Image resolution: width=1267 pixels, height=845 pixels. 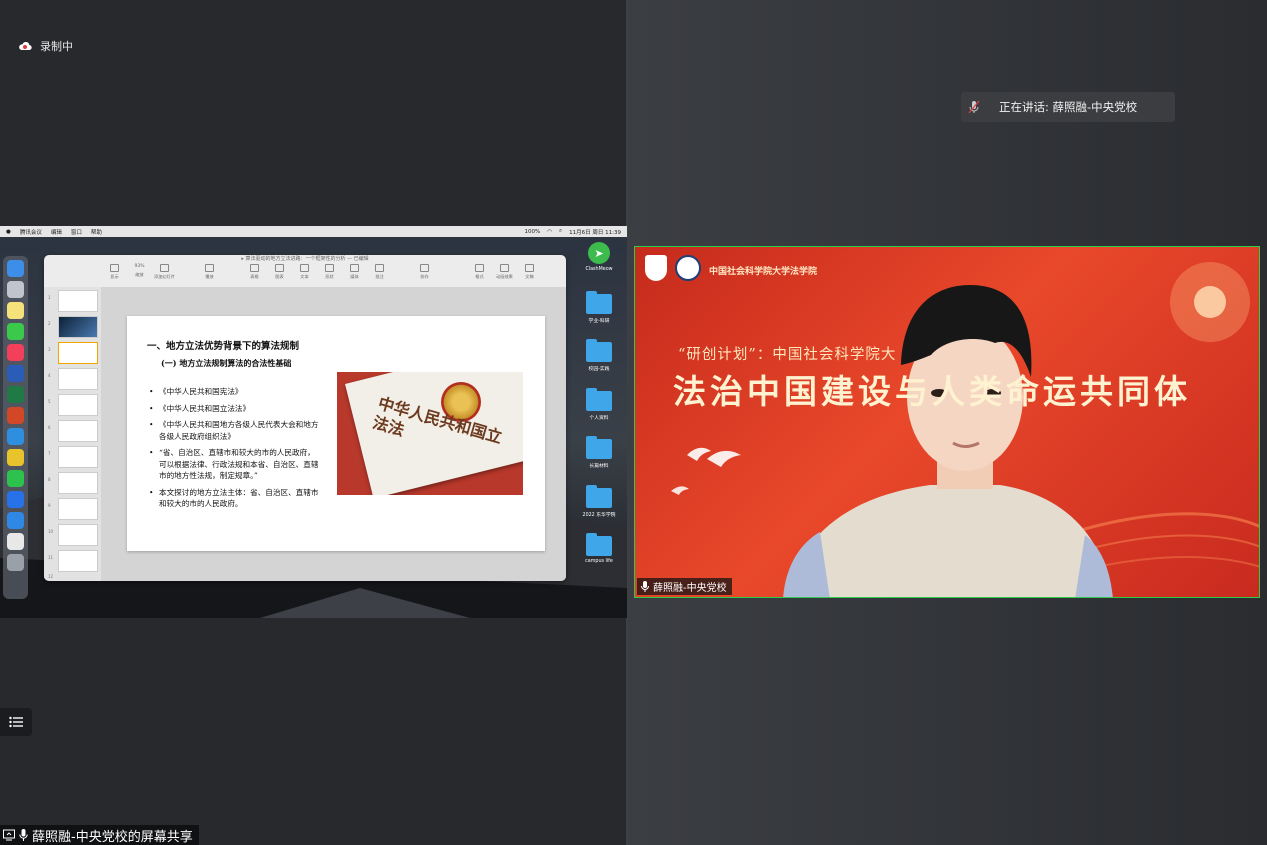 I want to click on toolbar-button: 图表, so click(x=279, y=275).